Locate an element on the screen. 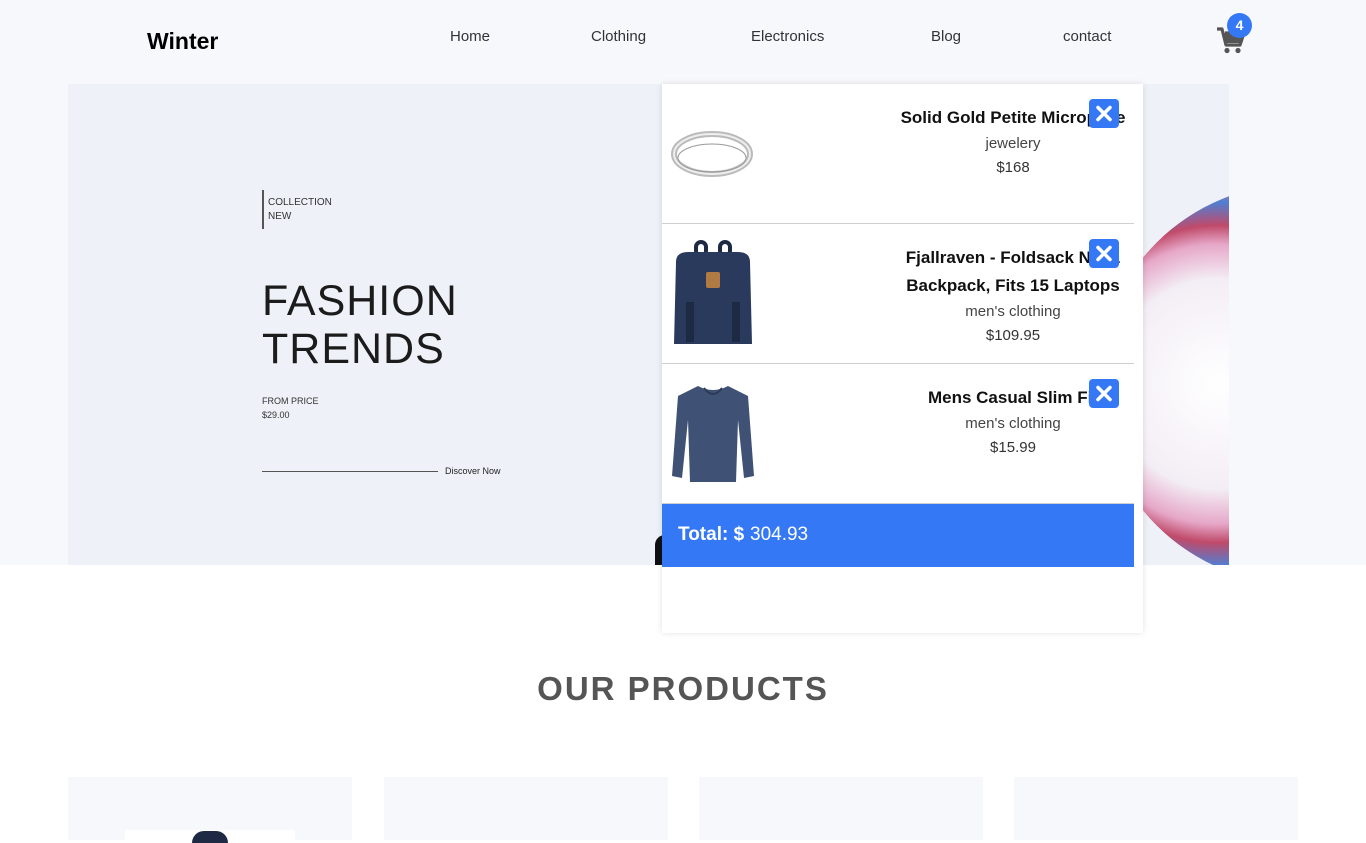 The image size is (1366, 843). tshirt-image is located at coordinates (713, 434).